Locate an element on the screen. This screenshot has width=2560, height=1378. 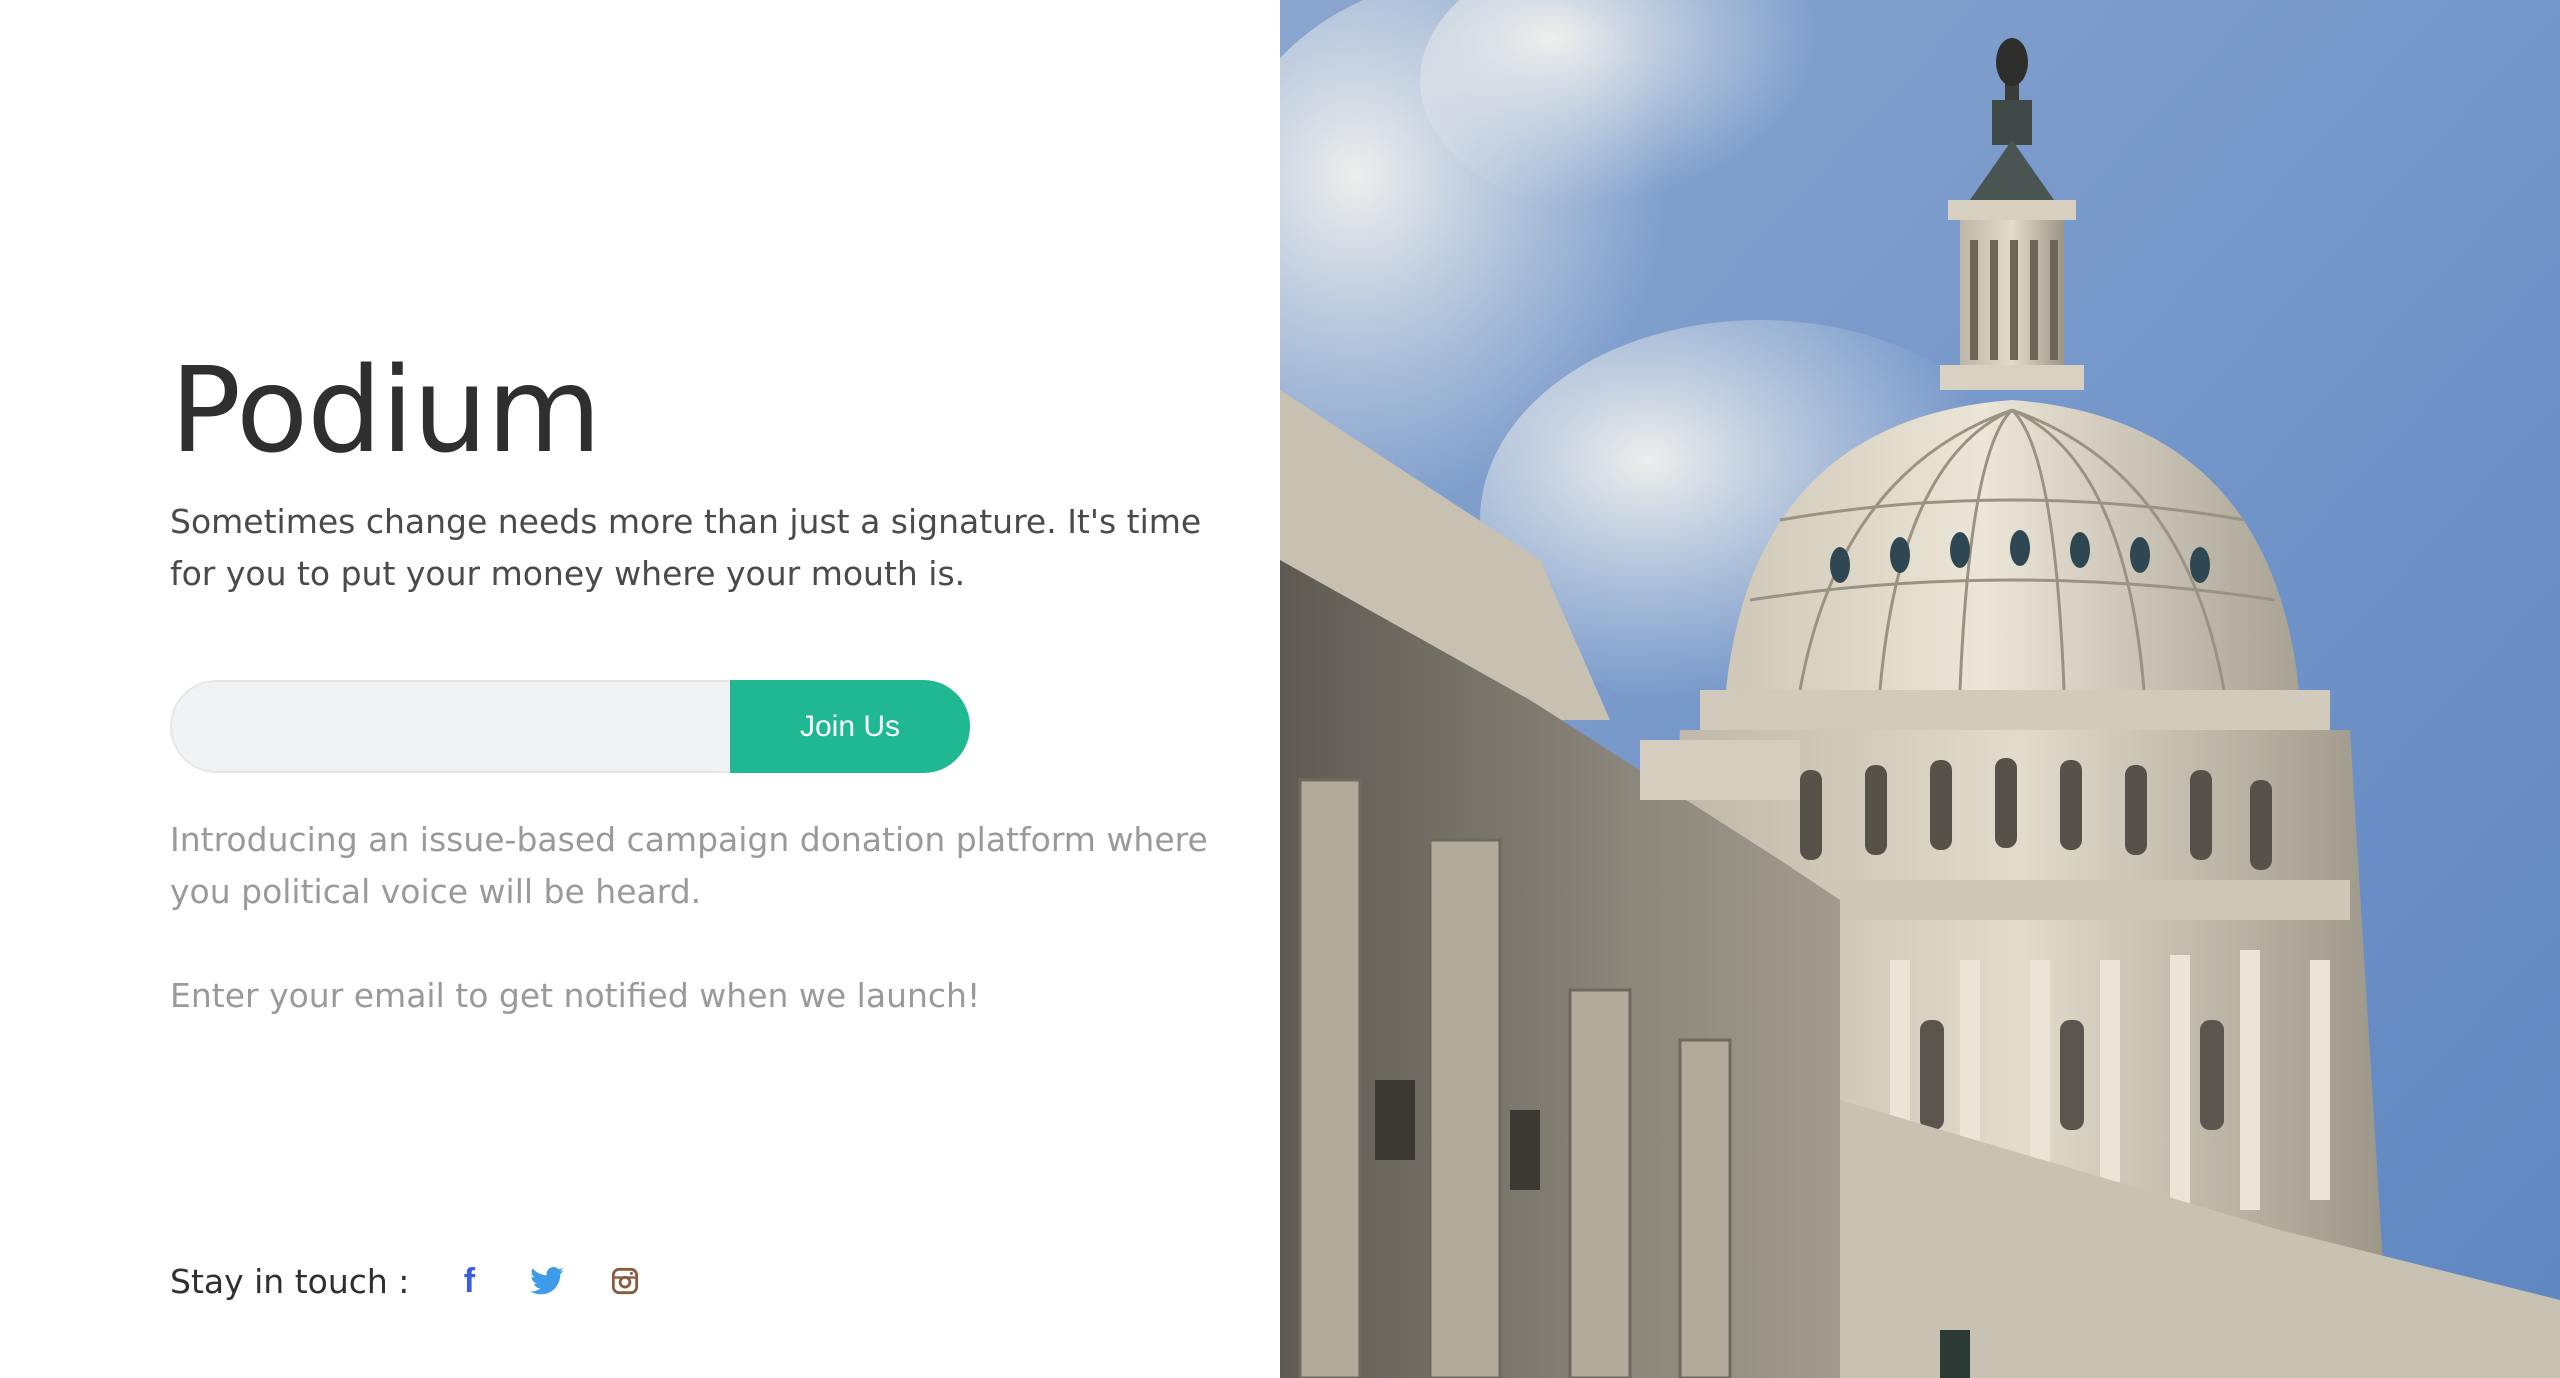
lamp-post is located at coordinates (1955, 1354).